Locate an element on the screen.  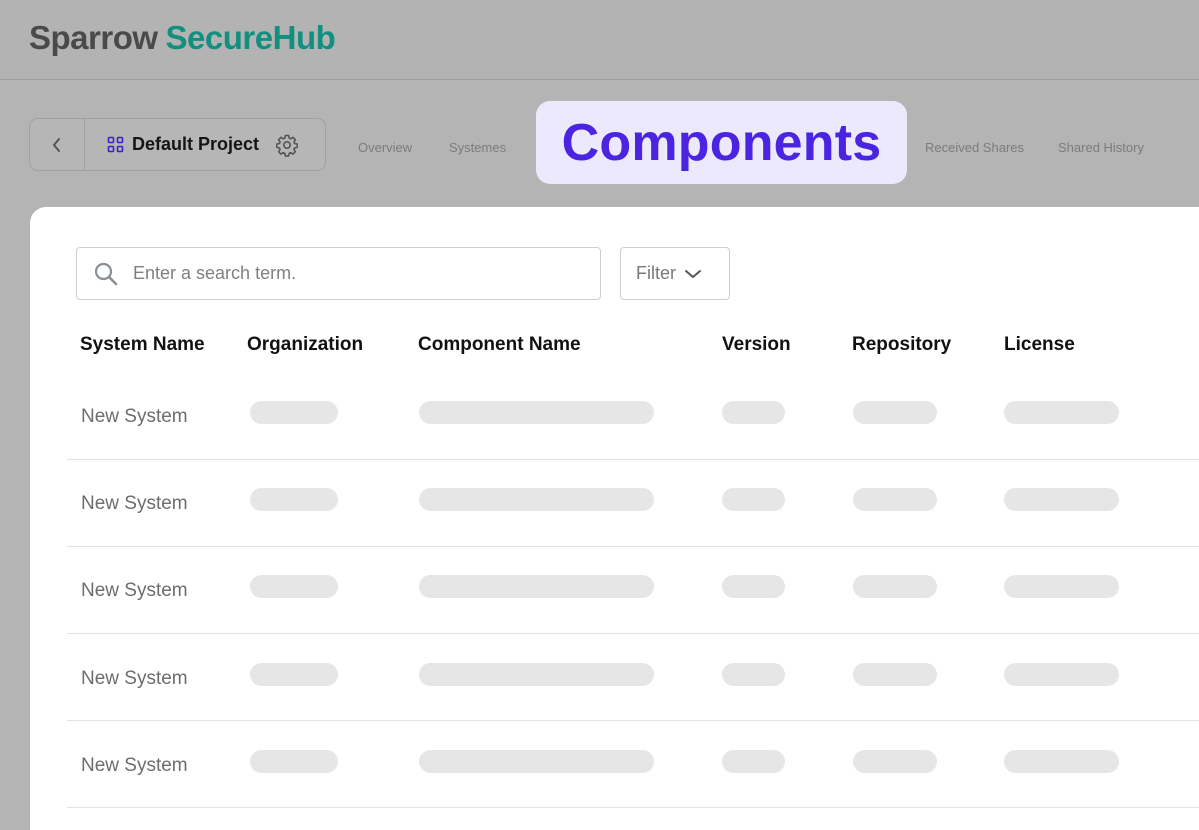
project-name-button: Default Project is located at coordinates (172, 144).